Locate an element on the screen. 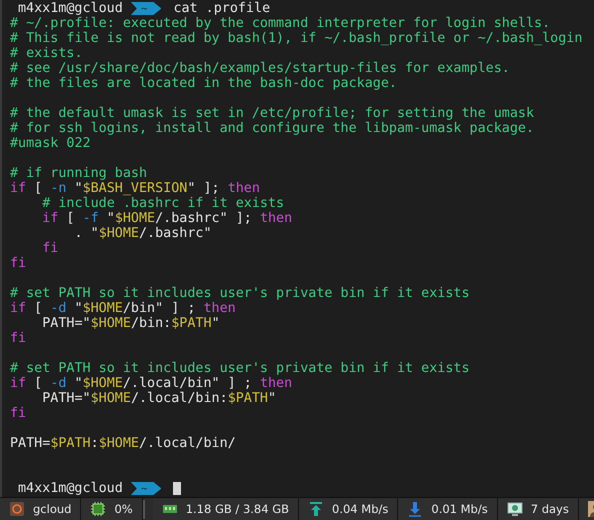 The height and width of the screenshot is (520, 594). code-line: if [ -f "$HOME/.bashrc" ]; then is located at coordinates (167, 218).